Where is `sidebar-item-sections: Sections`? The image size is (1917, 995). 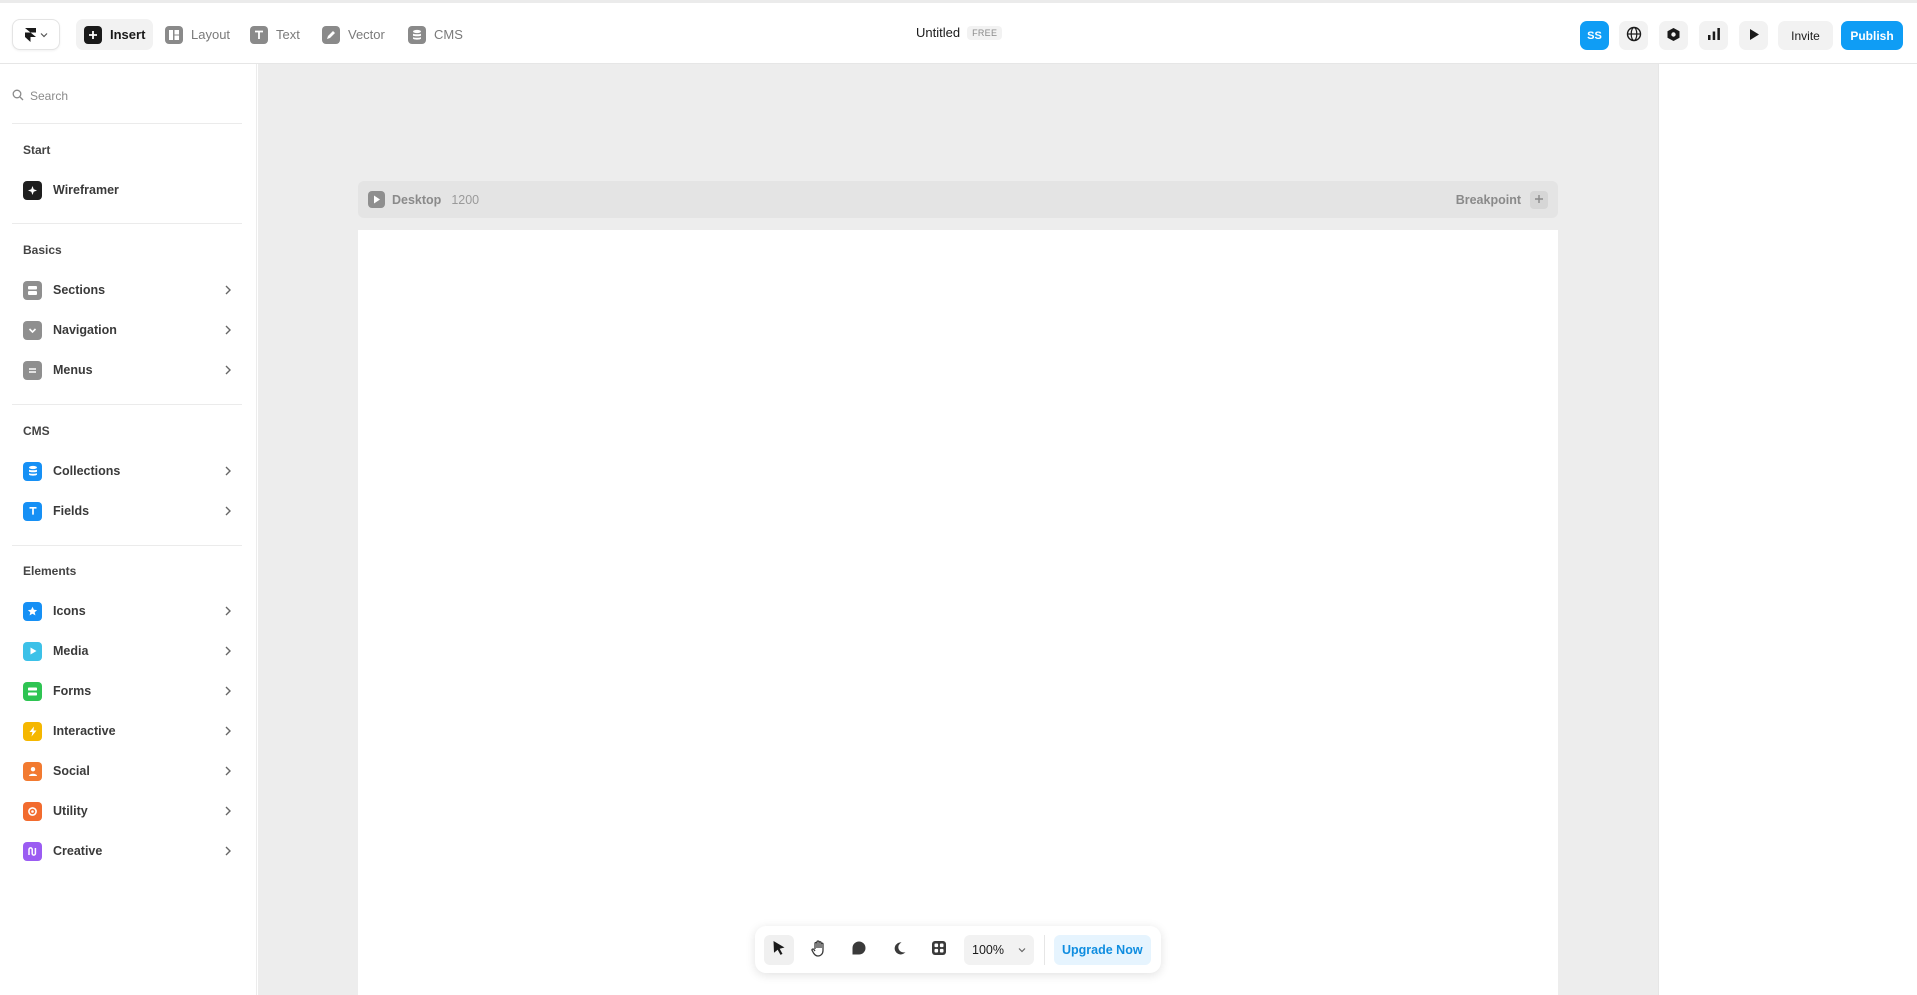
sidebar-item-sections: Sections is located at coordinates (127, 290).